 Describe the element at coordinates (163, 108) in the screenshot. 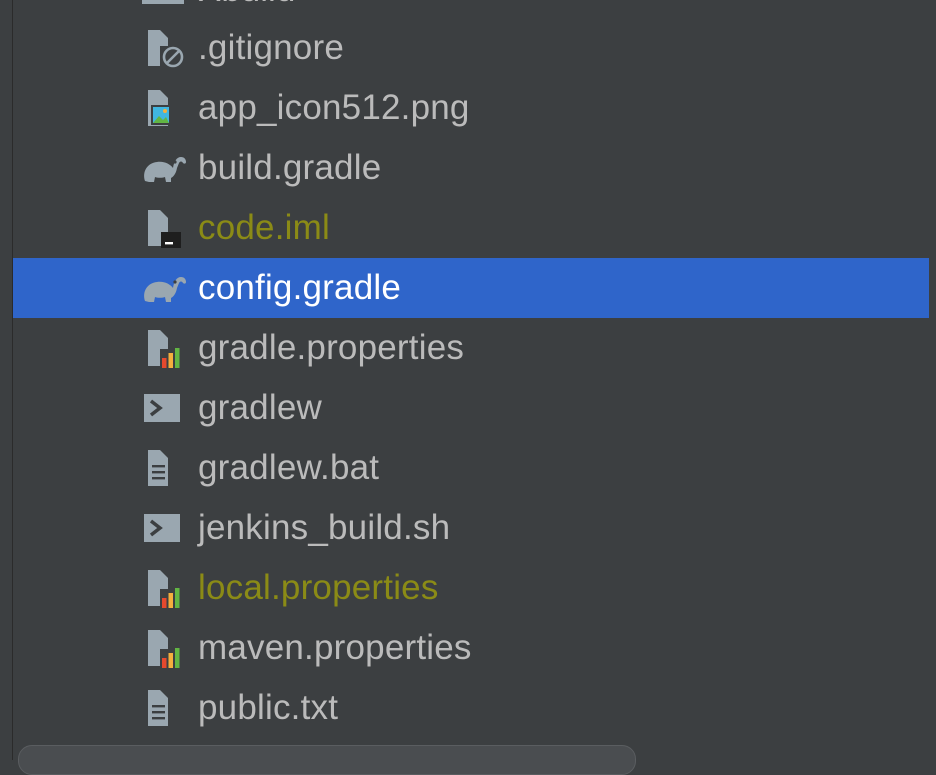

I see `image-file-icon` at that location.